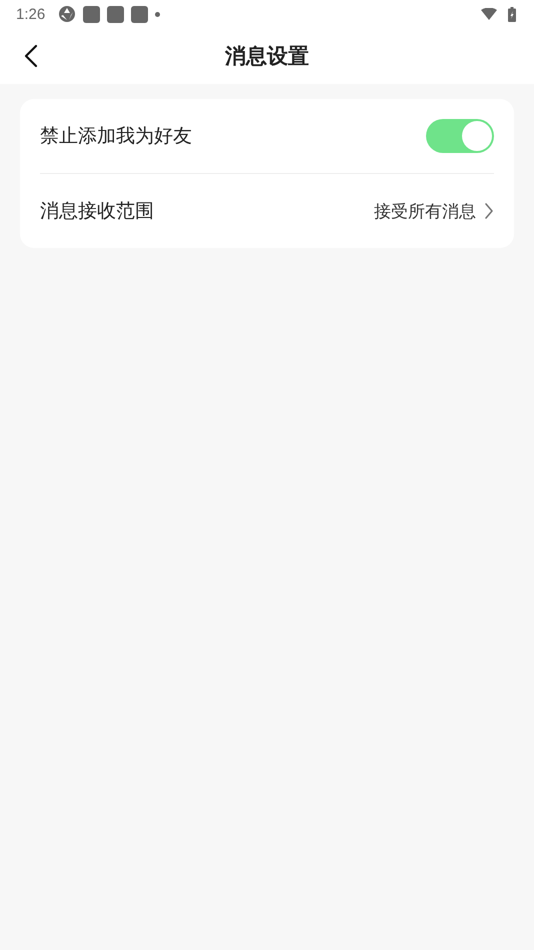 The width and height of the screenshot is (534, 950). Describe the element at coordinates (157, 14) in the screenshot. I see `dot-icon` at that location.